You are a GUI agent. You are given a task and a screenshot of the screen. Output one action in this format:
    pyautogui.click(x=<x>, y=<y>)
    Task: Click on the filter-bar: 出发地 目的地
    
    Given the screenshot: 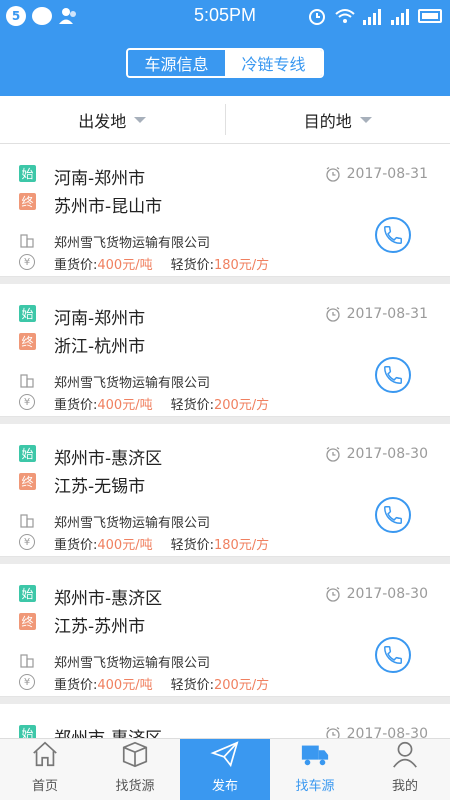 What is the action you would take?
    pyautogui.click(x=225, y=120)
    